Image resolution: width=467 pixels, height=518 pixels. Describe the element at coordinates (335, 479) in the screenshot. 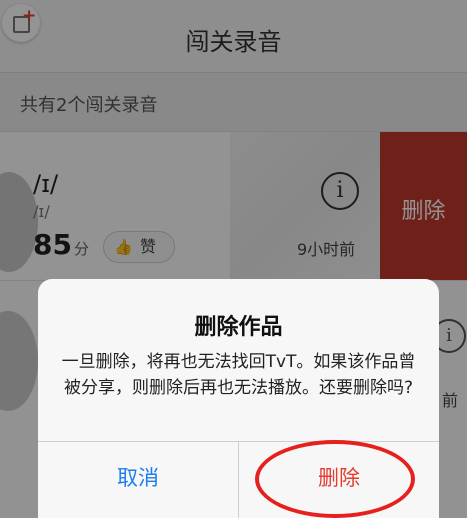

I see `highlight-annotation-circle` at that location.